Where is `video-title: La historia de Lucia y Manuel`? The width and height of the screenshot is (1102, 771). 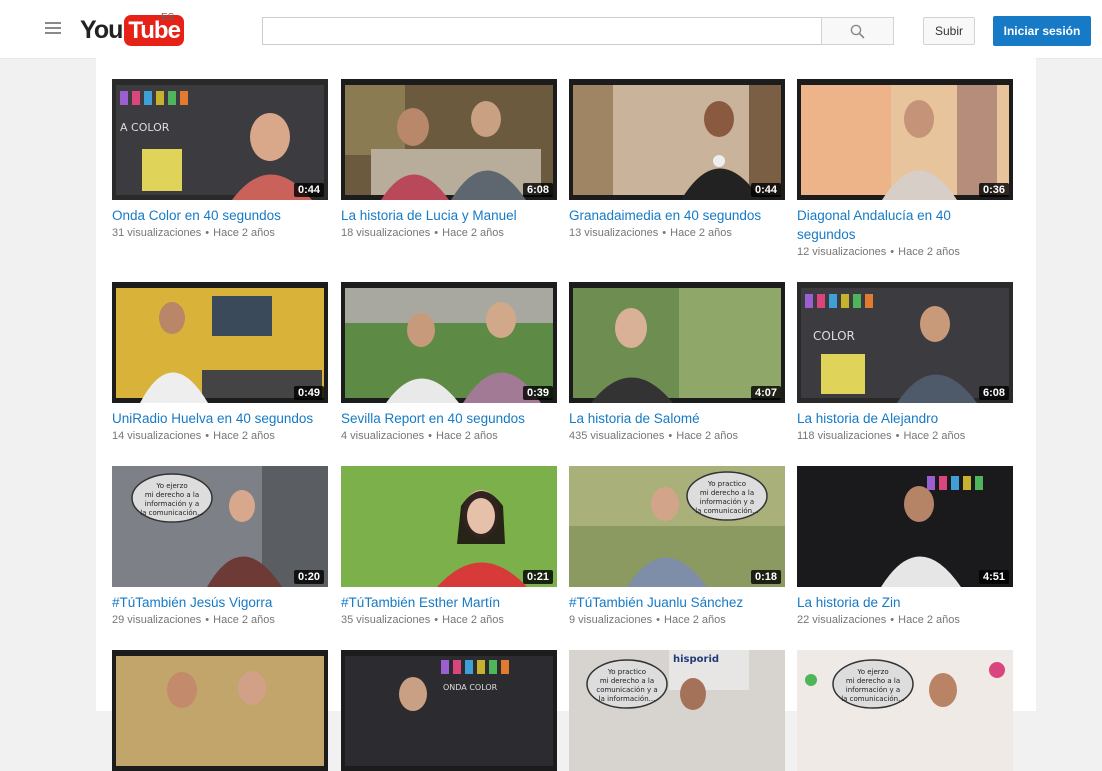
video-title: La historia de Lucia y Manuel is located at coordinates (446, 215).